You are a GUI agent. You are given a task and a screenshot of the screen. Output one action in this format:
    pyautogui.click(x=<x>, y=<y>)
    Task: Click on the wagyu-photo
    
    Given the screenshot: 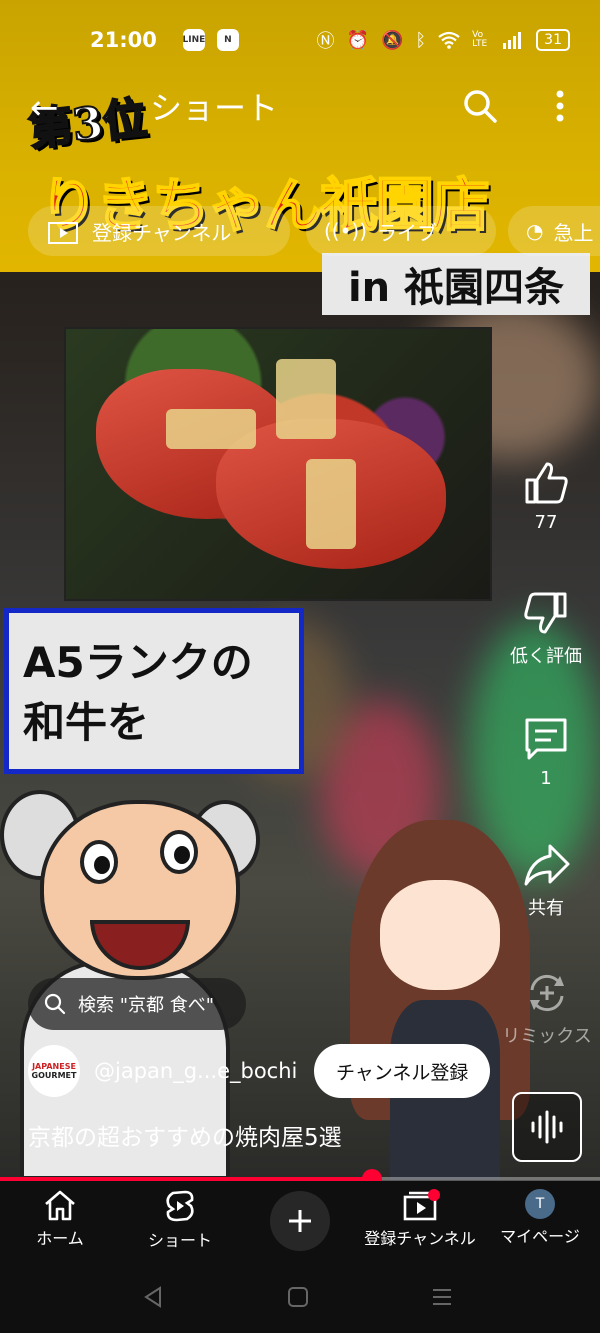 What is the action you would take?
    pyautogui.click(x=278, y=464)
    